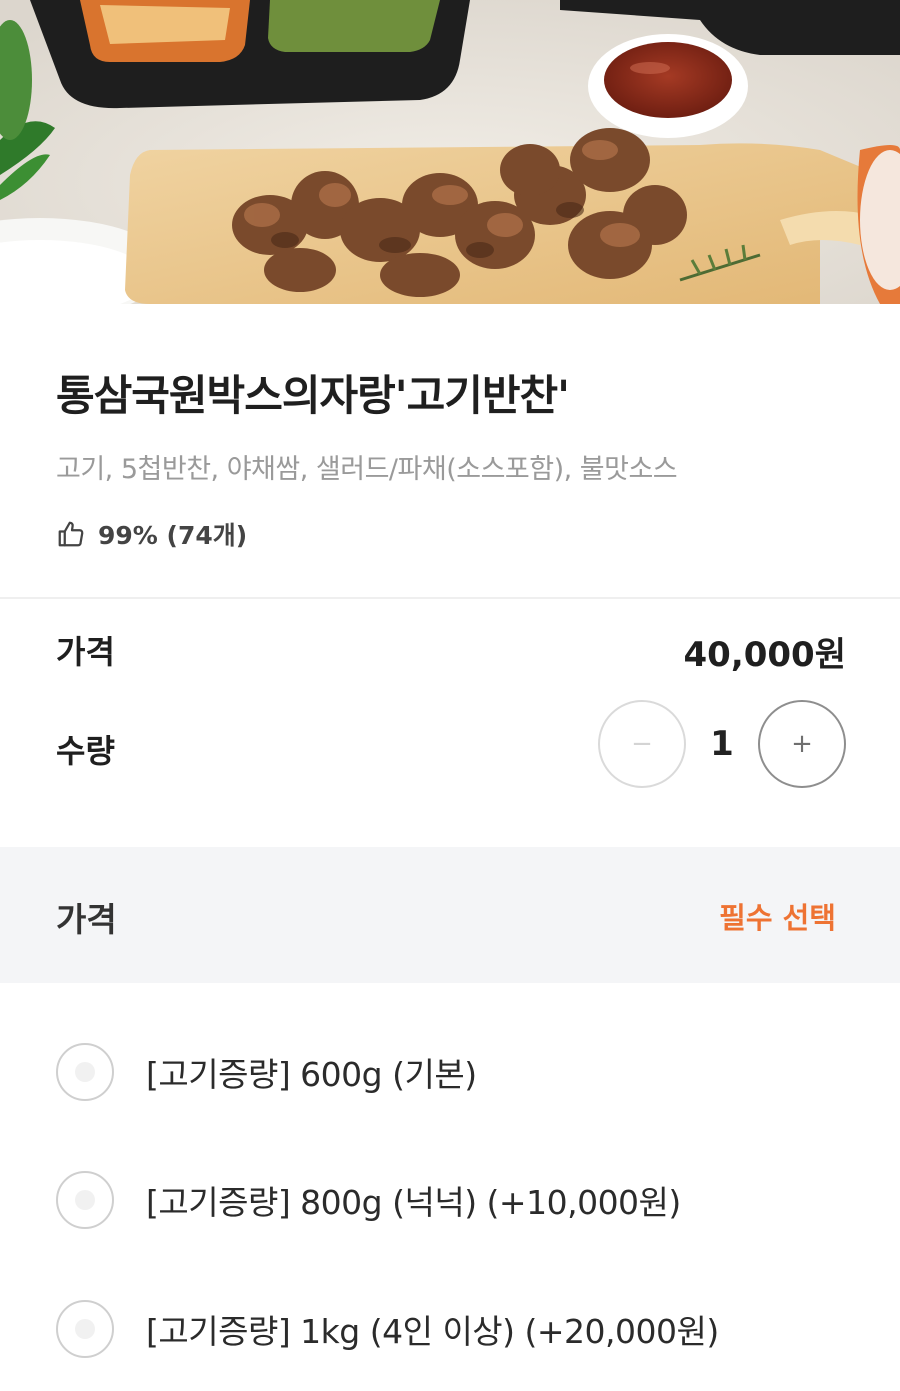  Describe the element at coordinates (451, 651) in the screenshot. I see `price-row: 가격 40,000원` at that location.